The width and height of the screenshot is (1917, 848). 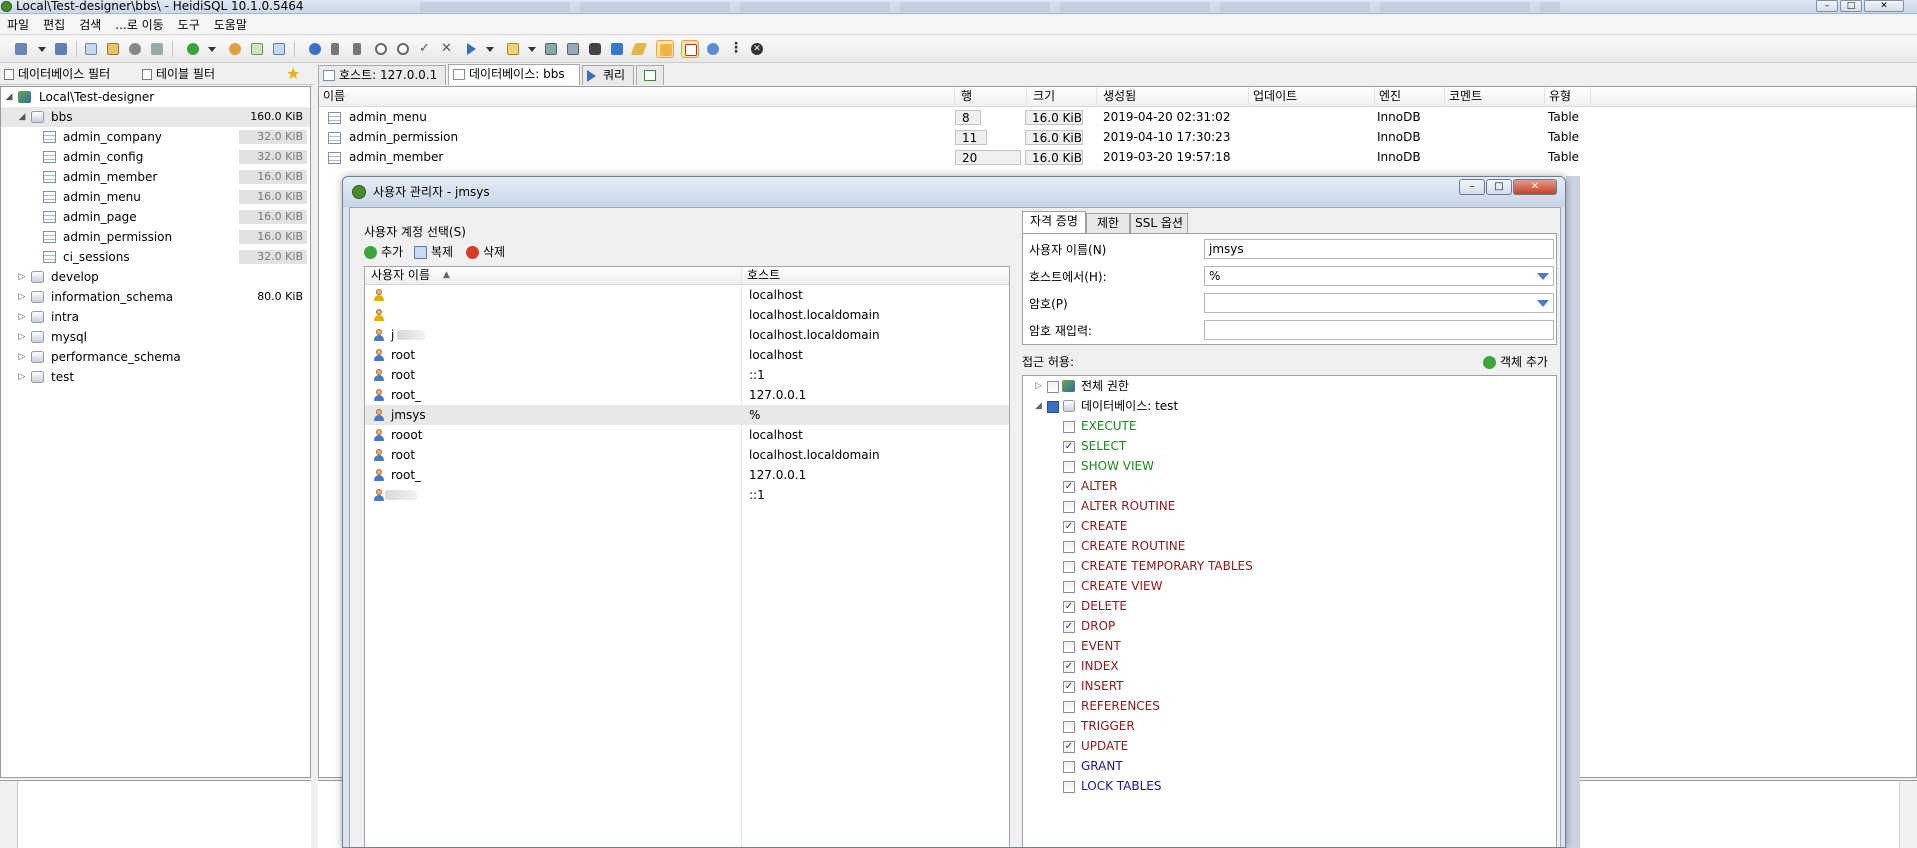 What do you see at coordinates (155, 377) in the screenshot?
I see `tree-db: ▷ test` at bounding box center [155, 377].